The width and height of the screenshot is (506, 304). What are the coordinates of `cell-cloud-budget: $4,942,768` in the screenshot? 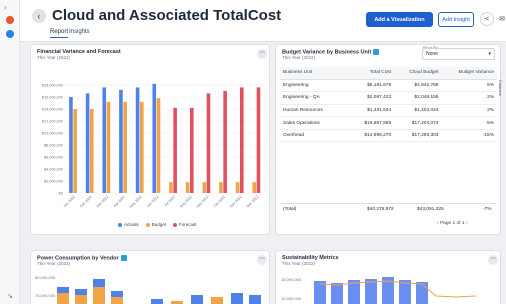 It's located at (418, 86).